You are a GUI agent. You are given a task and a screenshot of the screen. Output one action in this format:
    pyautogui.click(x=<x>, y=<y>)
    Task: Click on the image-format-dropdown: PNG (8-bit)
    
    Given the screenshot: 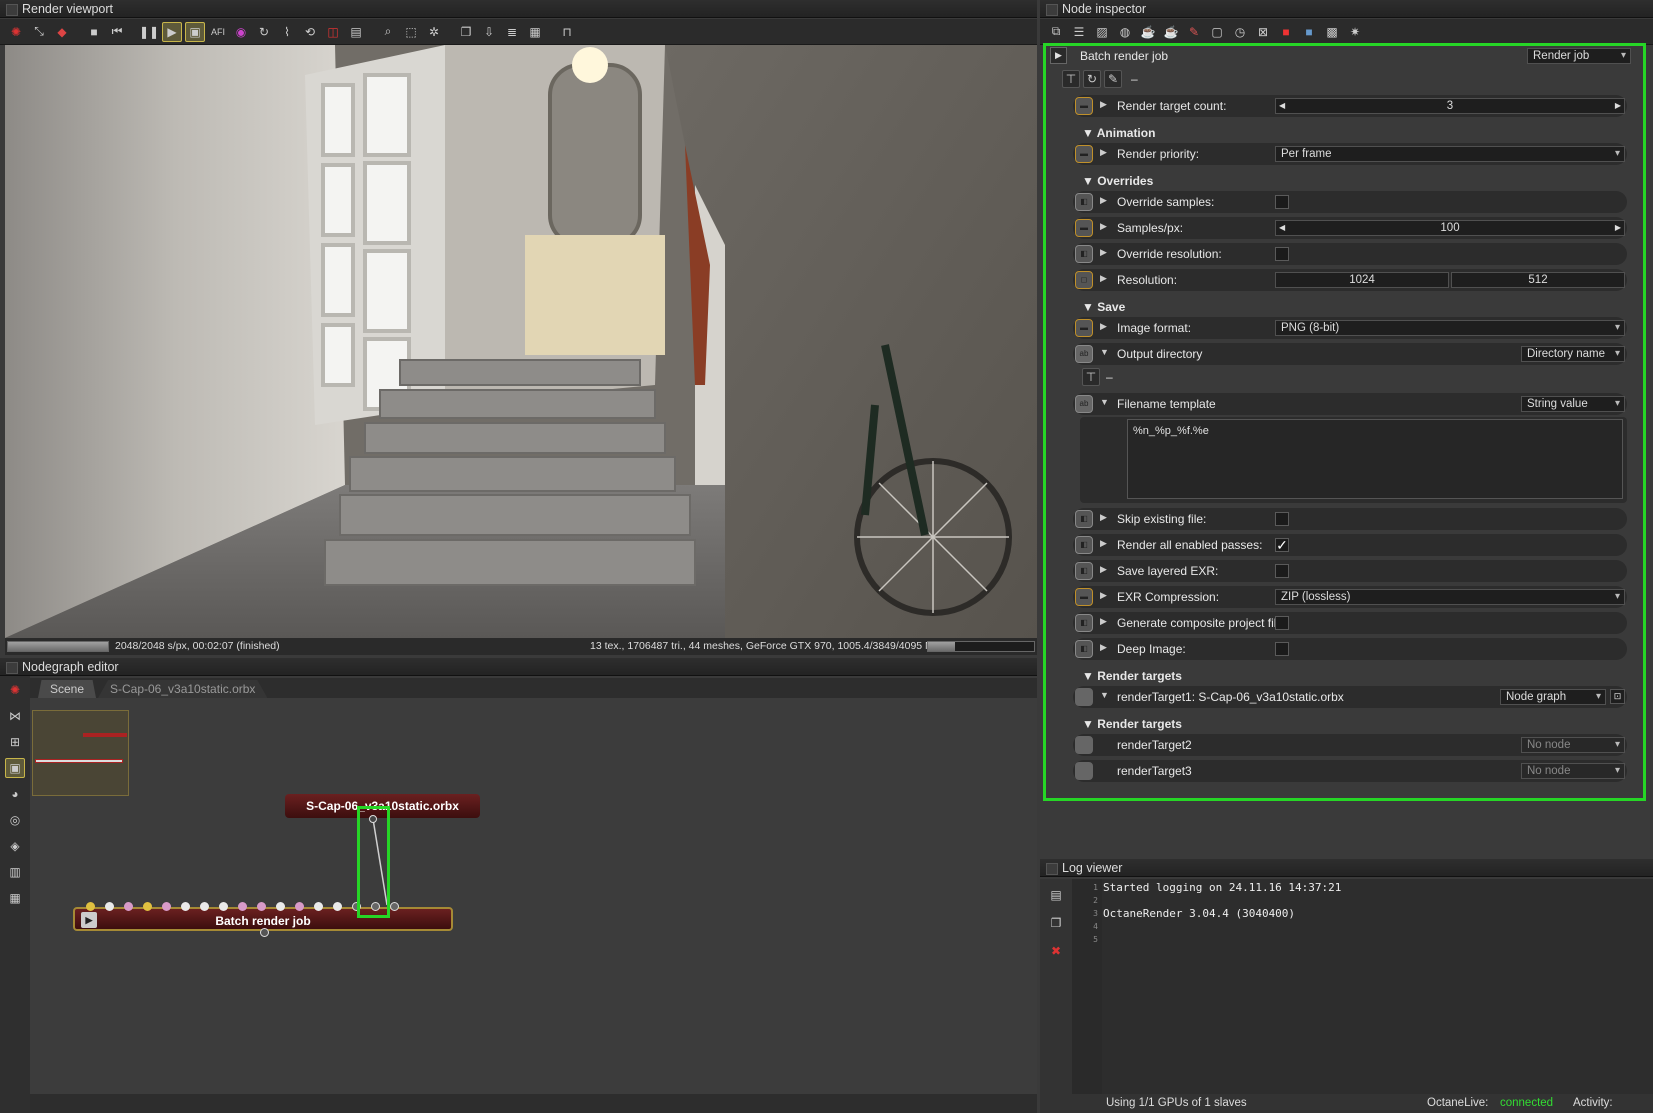 What is the action you would take?
    pyautogui.click(x=1450, y=328)
    